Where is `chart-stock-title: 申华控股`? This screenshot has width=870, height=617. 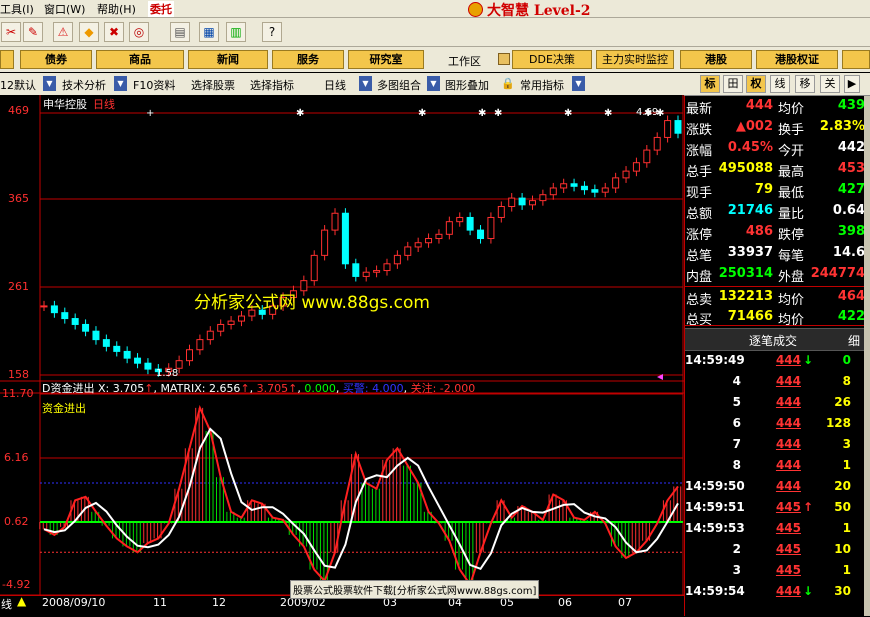
chart-stock-title: 申华控股 is located at coordinates (65, 104).